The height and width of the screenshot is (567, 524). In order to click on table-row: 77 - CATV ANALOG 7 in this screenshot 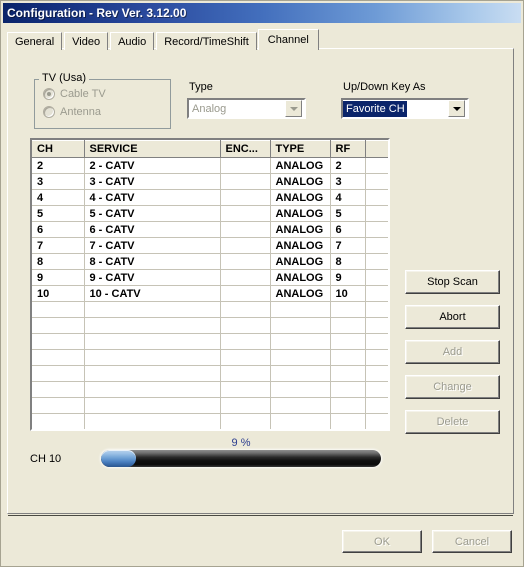, I will do `click(210, 245)`.